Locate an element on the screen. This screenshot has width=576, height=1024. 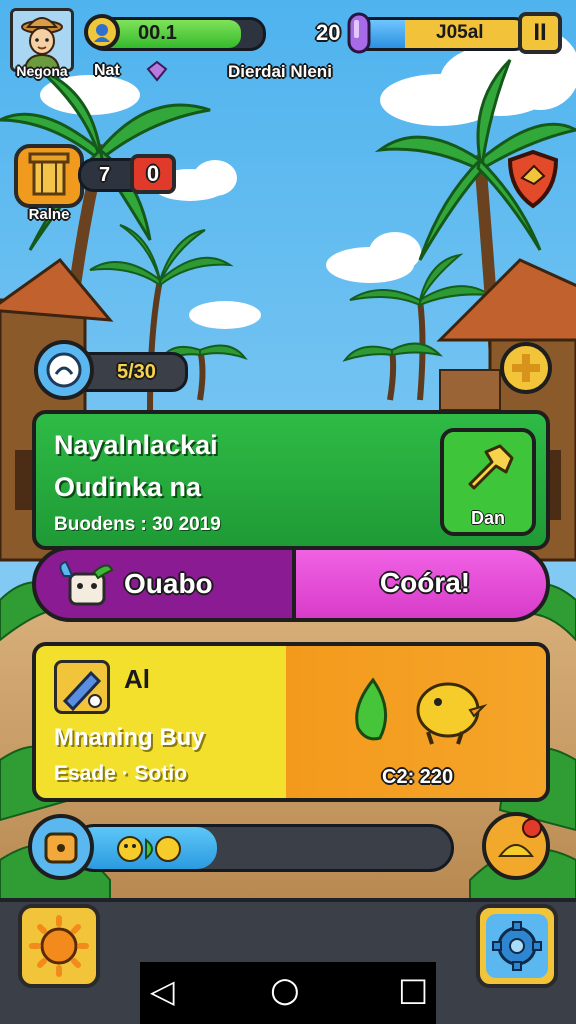
pencil-icon is located at coordinates (82, 687).